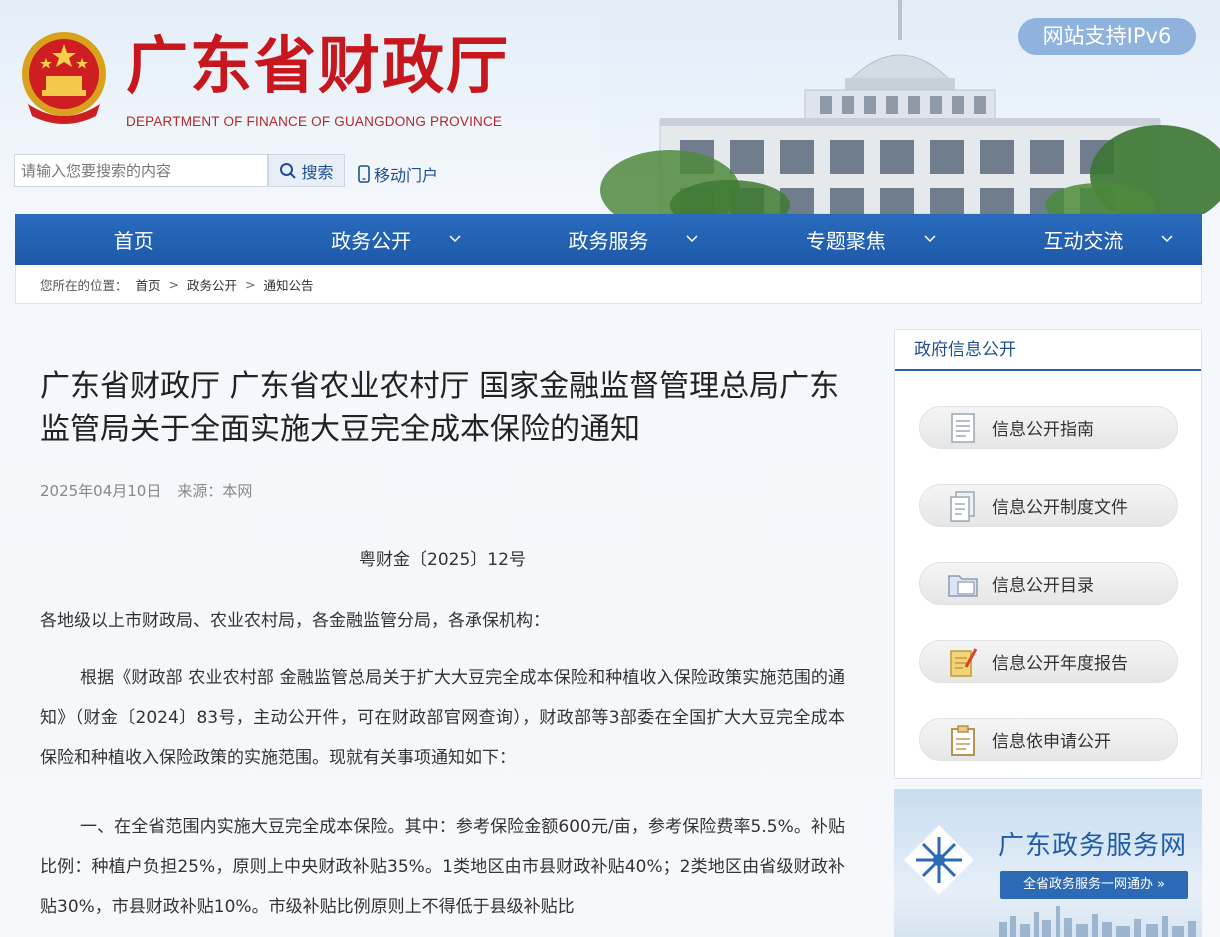  Describe the element at coordinates (215, 491) in the screenshot. I see `article-source: 来源：本网` at that location.